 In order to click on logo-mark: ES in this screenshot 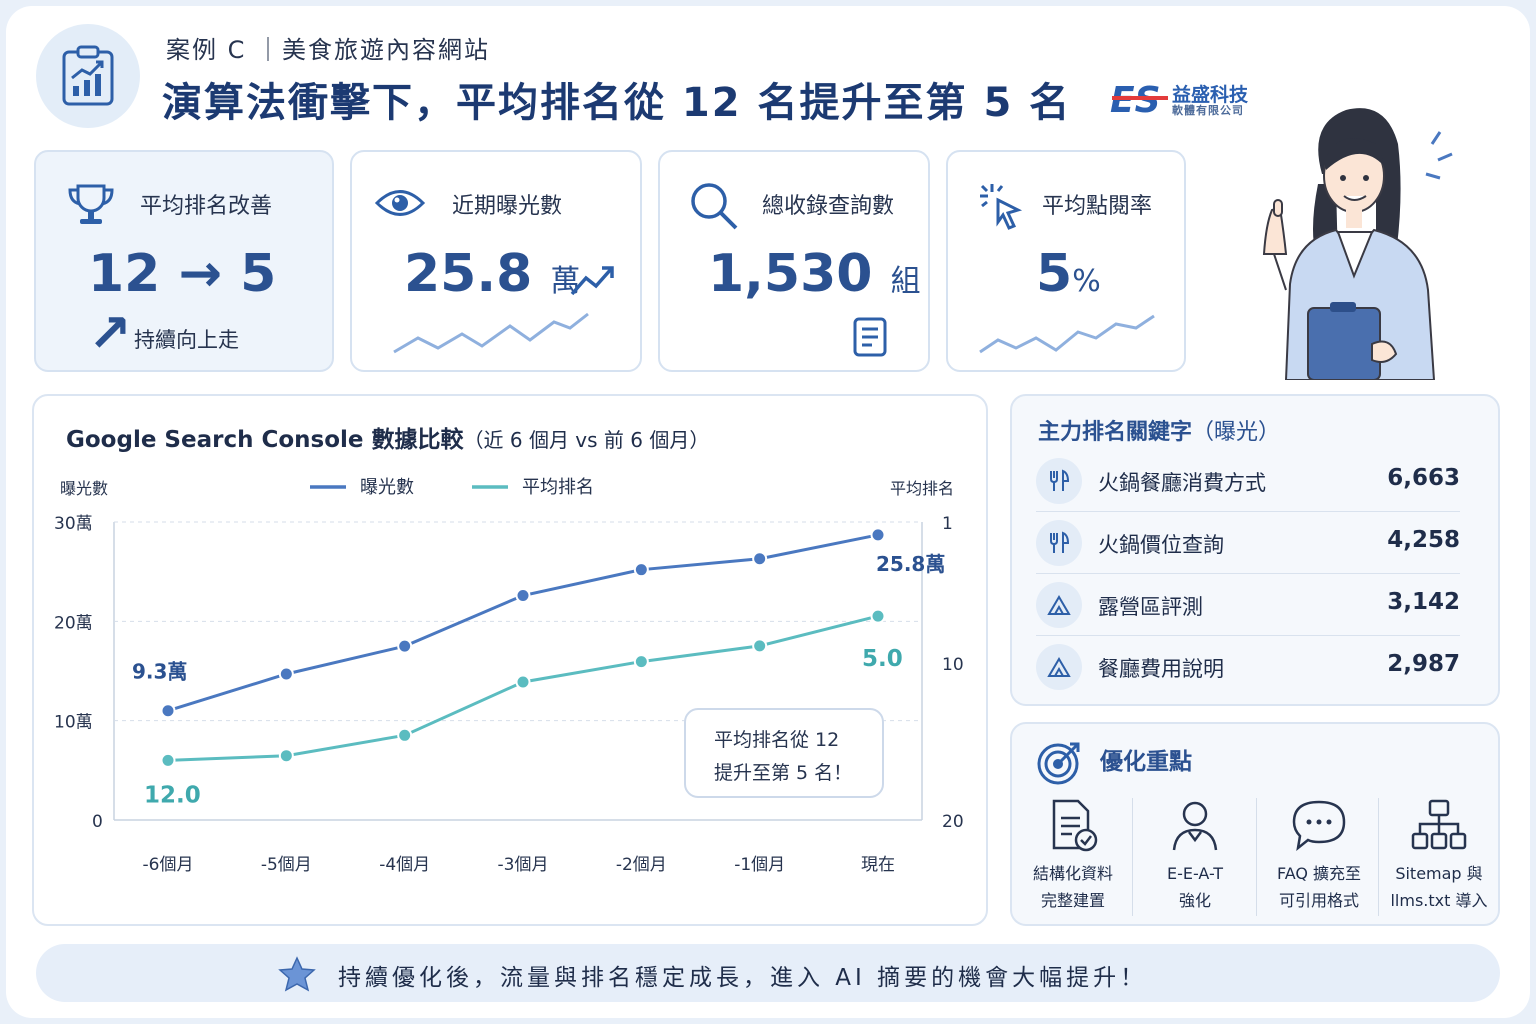, I will do `click(1139, 99)`.